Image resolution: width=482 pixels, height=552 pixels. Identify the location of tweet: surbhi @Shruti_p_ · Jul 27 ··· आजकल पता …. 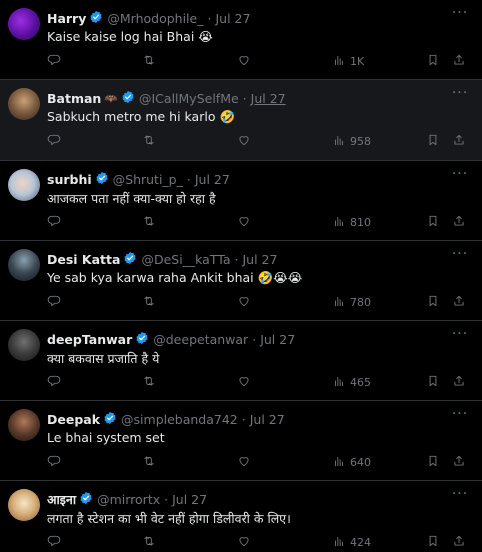
(241, 201).